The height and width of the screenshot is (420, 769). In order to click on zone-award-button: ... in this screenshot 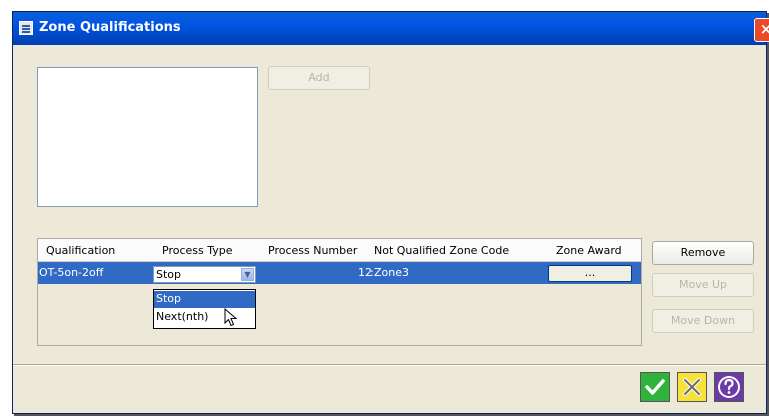, I will do `click(590, 273)`.